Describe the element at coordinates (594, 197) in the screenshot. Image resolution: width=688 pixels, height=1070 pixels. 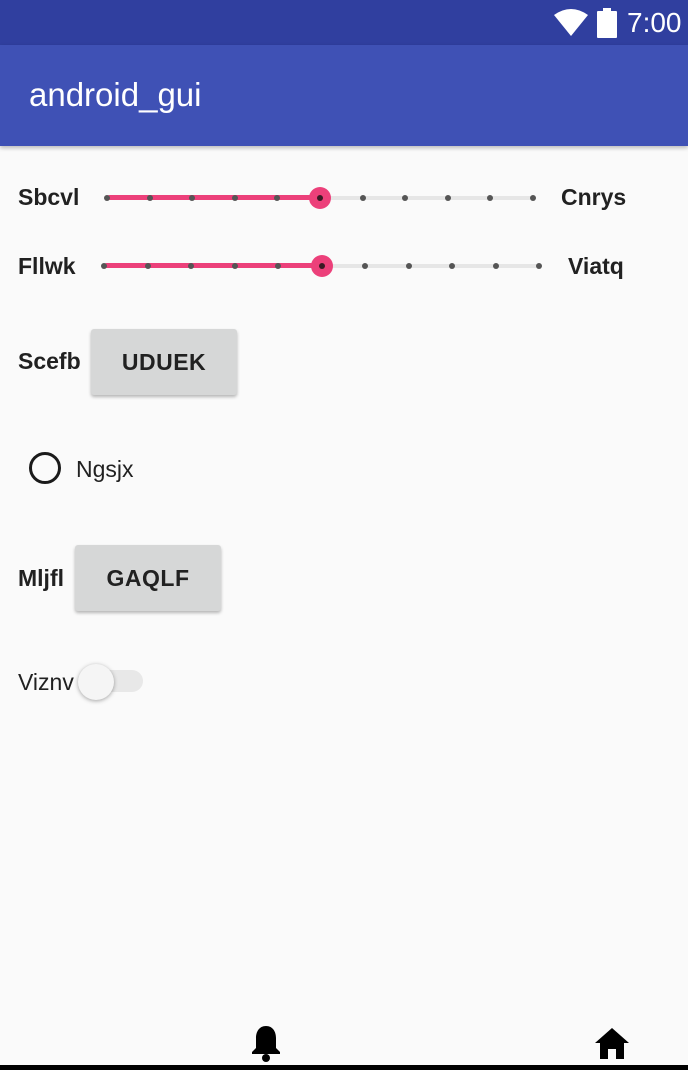
I see `seekbar-1-right-label: Cnrys` at that location.